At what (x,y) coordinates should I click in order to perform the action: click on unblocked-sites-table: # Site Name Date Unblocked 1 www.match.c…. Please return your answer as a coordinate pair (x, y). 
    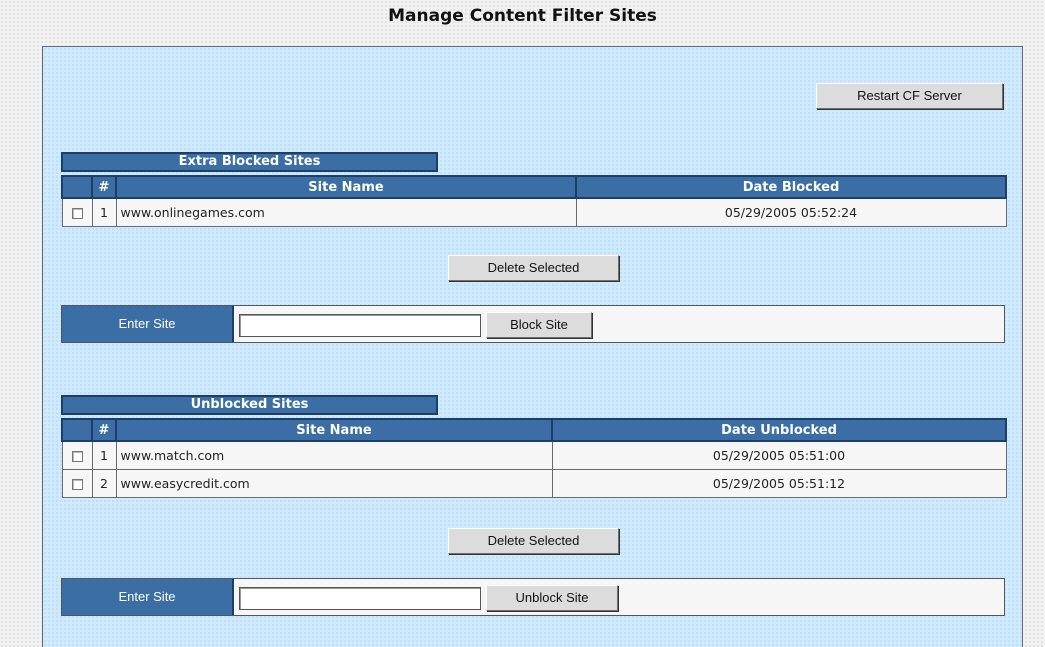
    Looking at the image, I should click on (534, 458).